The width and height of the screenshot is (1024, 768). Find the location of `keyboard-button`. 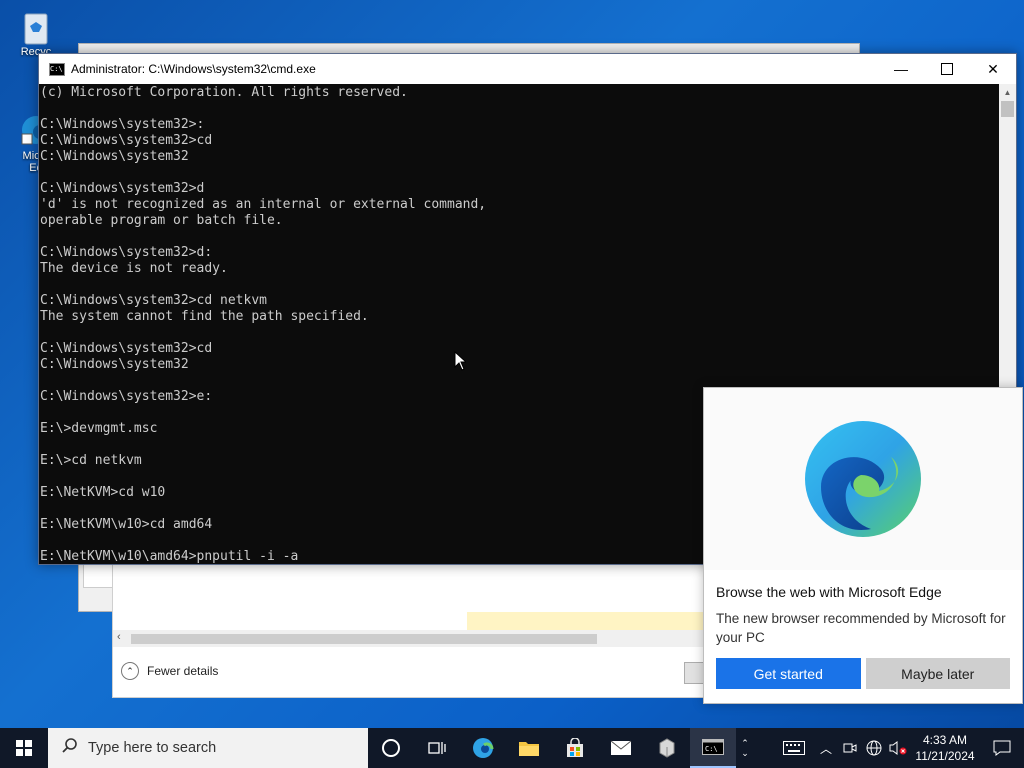

keyboard-button is located at coordinates (794, 748).